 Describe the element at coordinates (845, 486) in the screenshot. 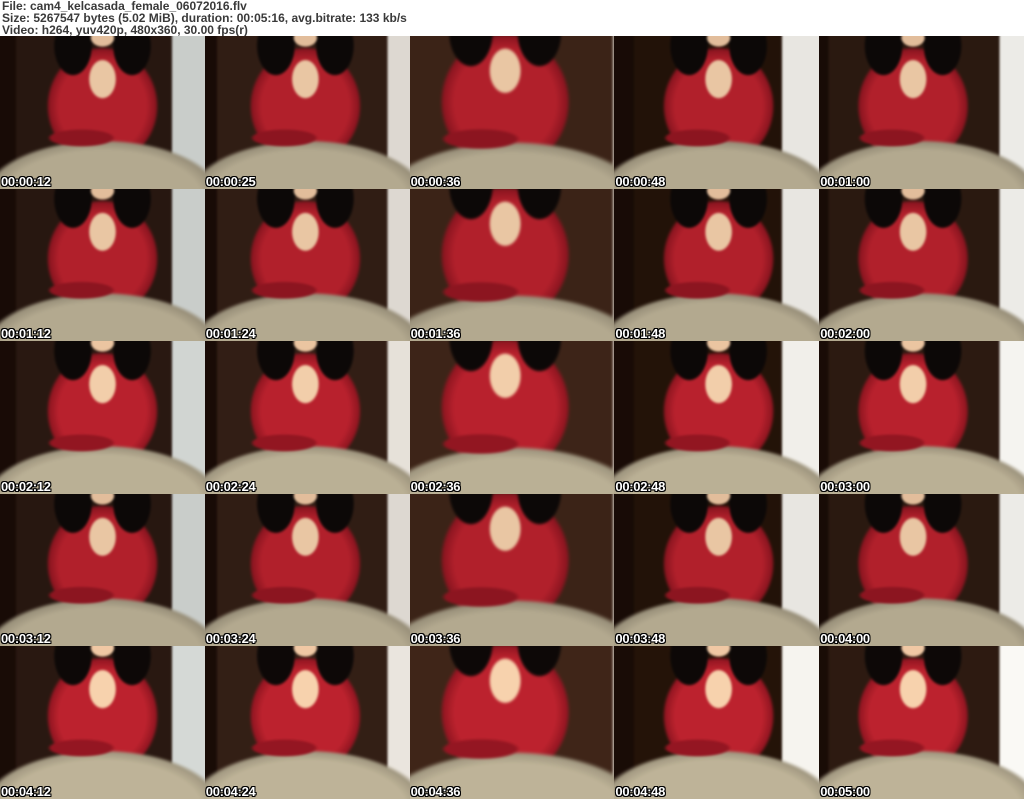

I see `timestamp-label: 00:03:00` at that location.